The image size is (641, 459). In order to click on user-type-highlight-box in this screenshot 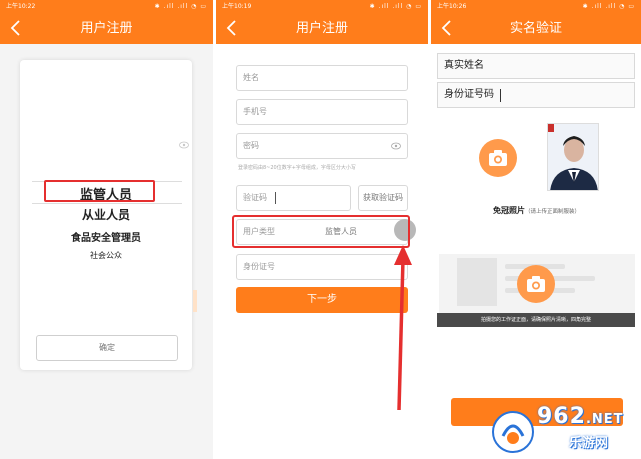, I will do `click(321, 231)`.